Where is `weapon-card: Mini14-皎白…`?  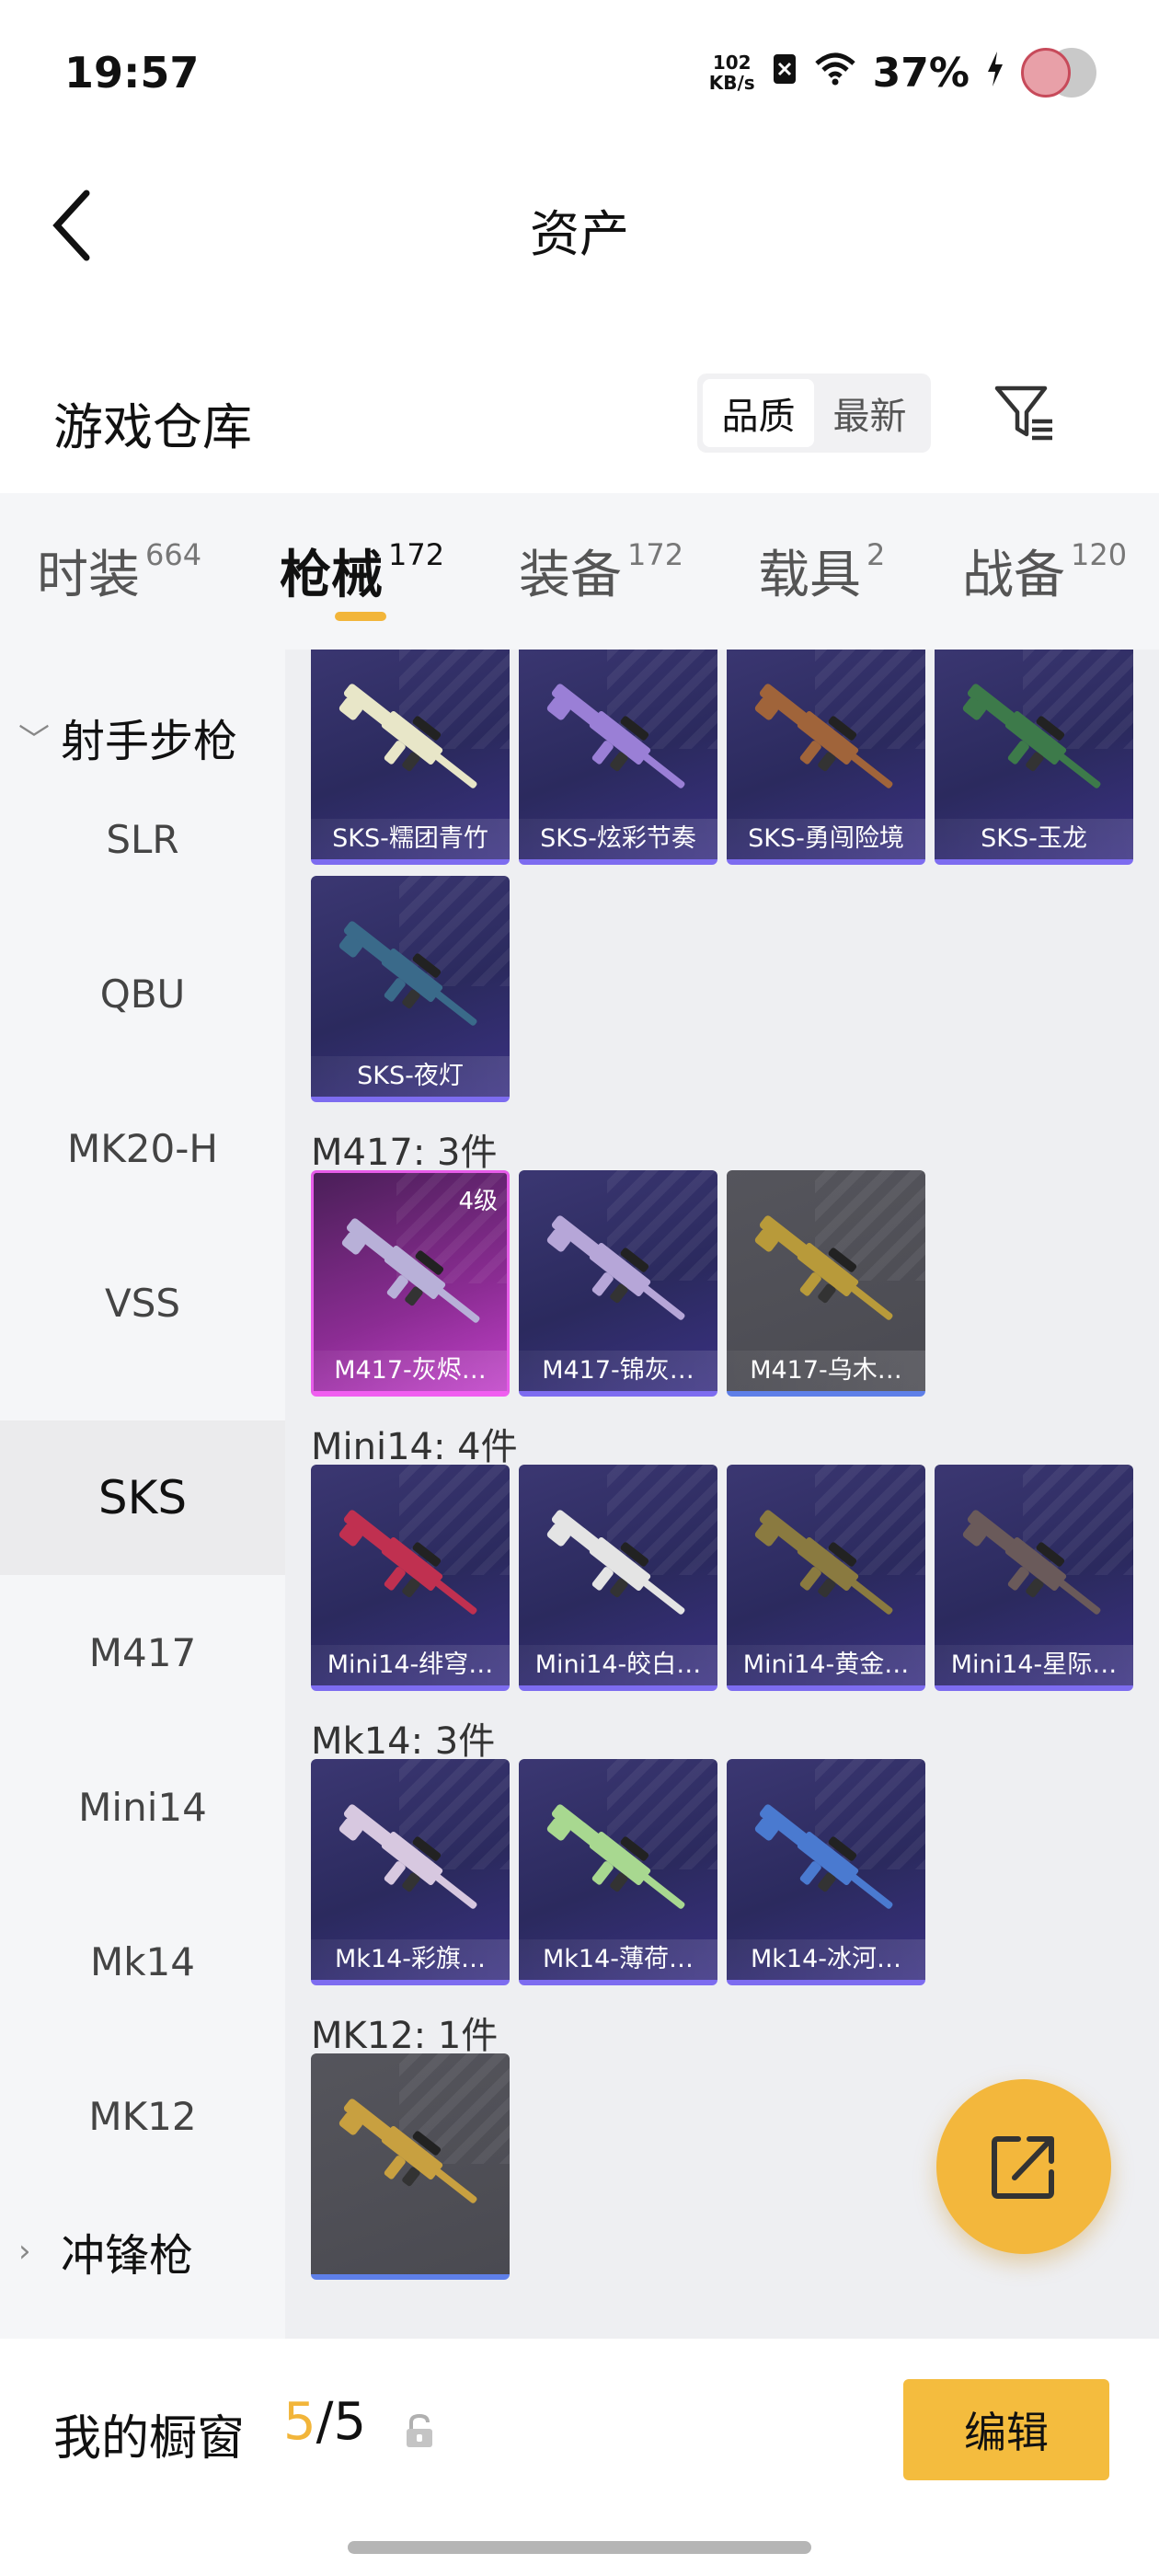 weapon-card: Mini14-皎白… is located at coordinates (618, 1578).